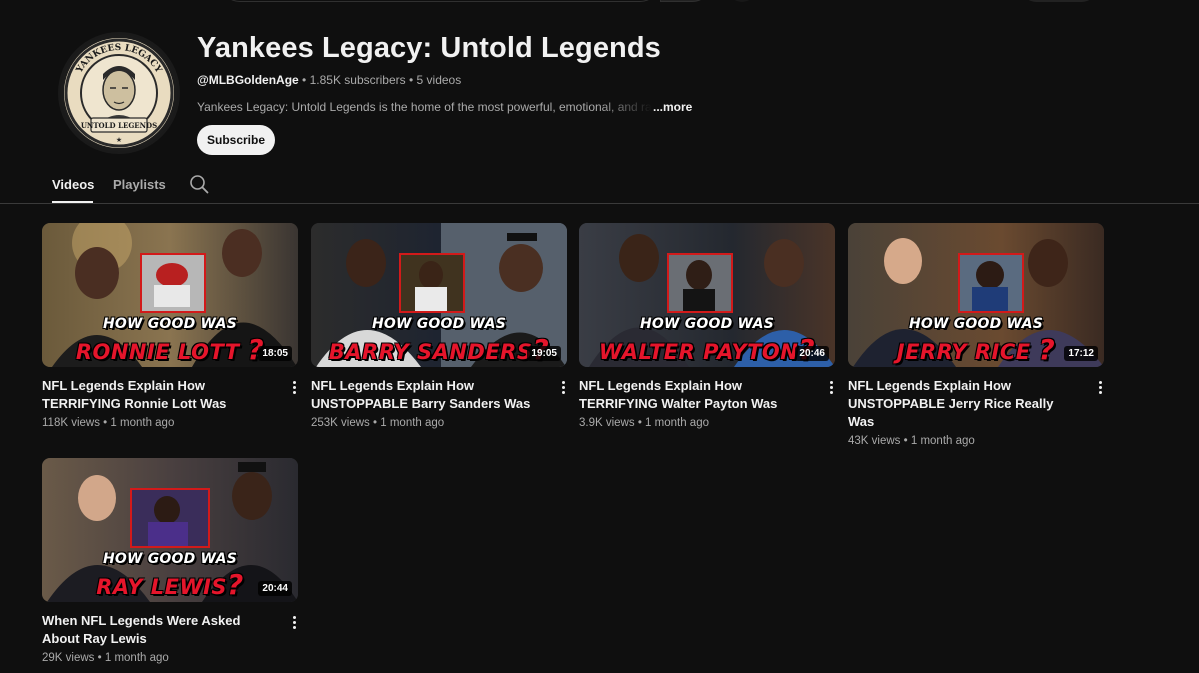  I want to click on search-box, so click(440, 1).